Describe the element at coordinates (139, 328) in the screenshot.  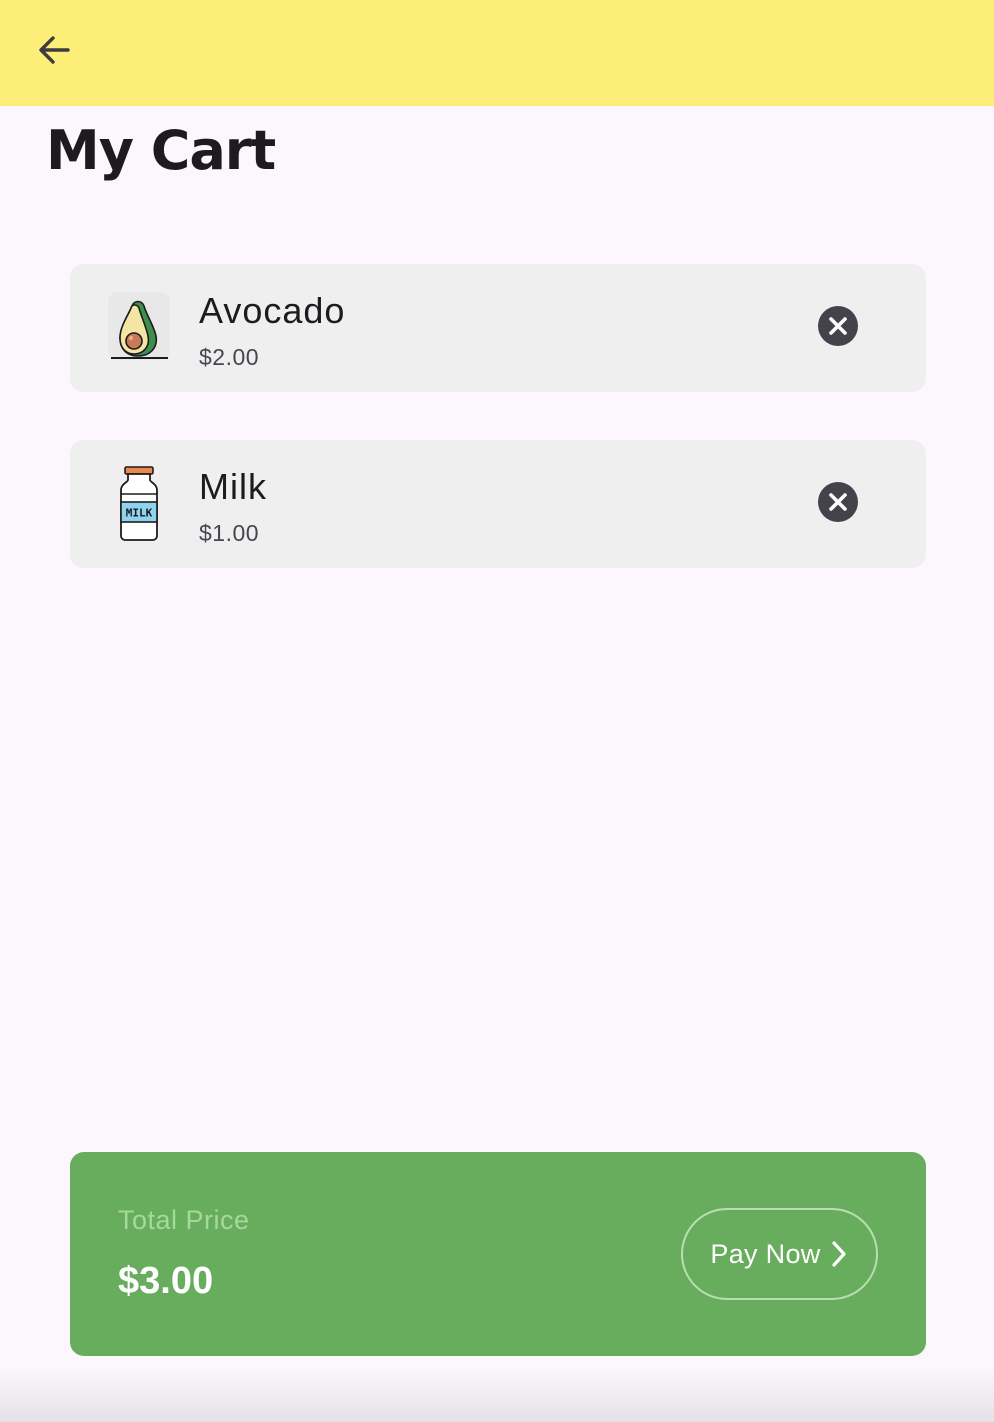
I see `avocado-icon` at that location.